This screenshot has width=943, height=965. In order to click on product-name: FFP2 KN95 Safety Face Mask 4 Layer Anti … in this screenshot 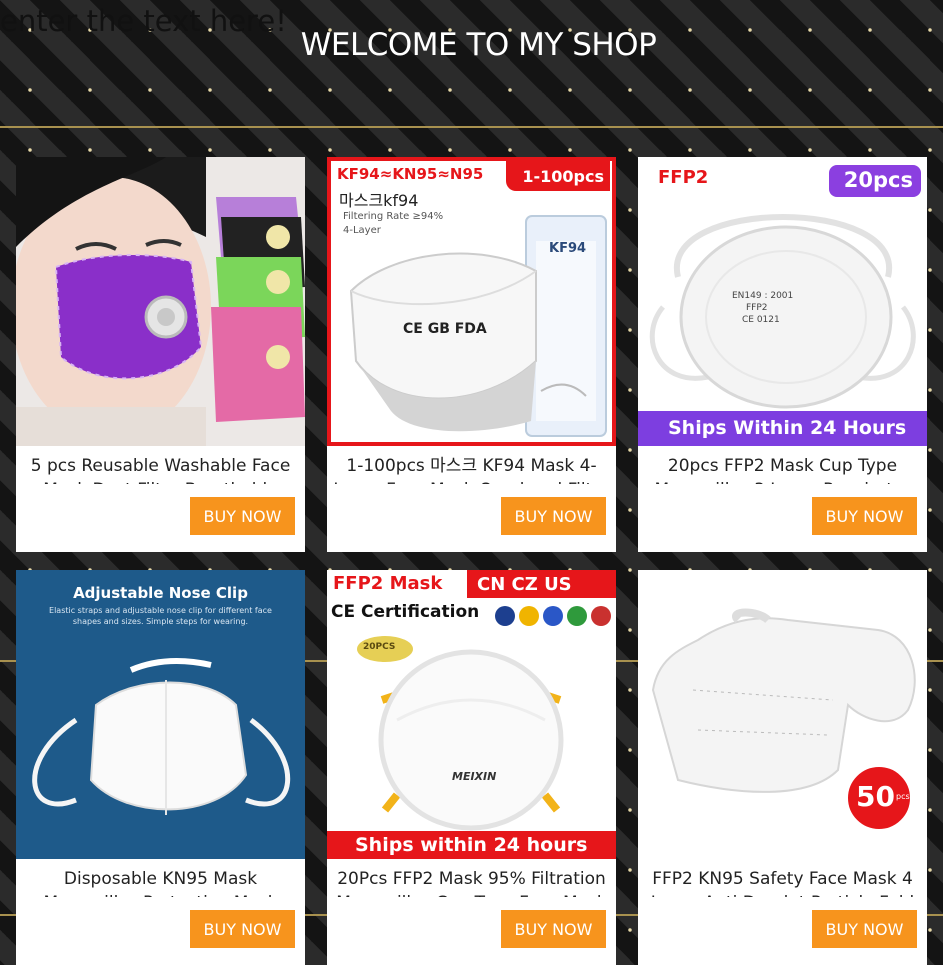, I will do `click(782, 882)`.